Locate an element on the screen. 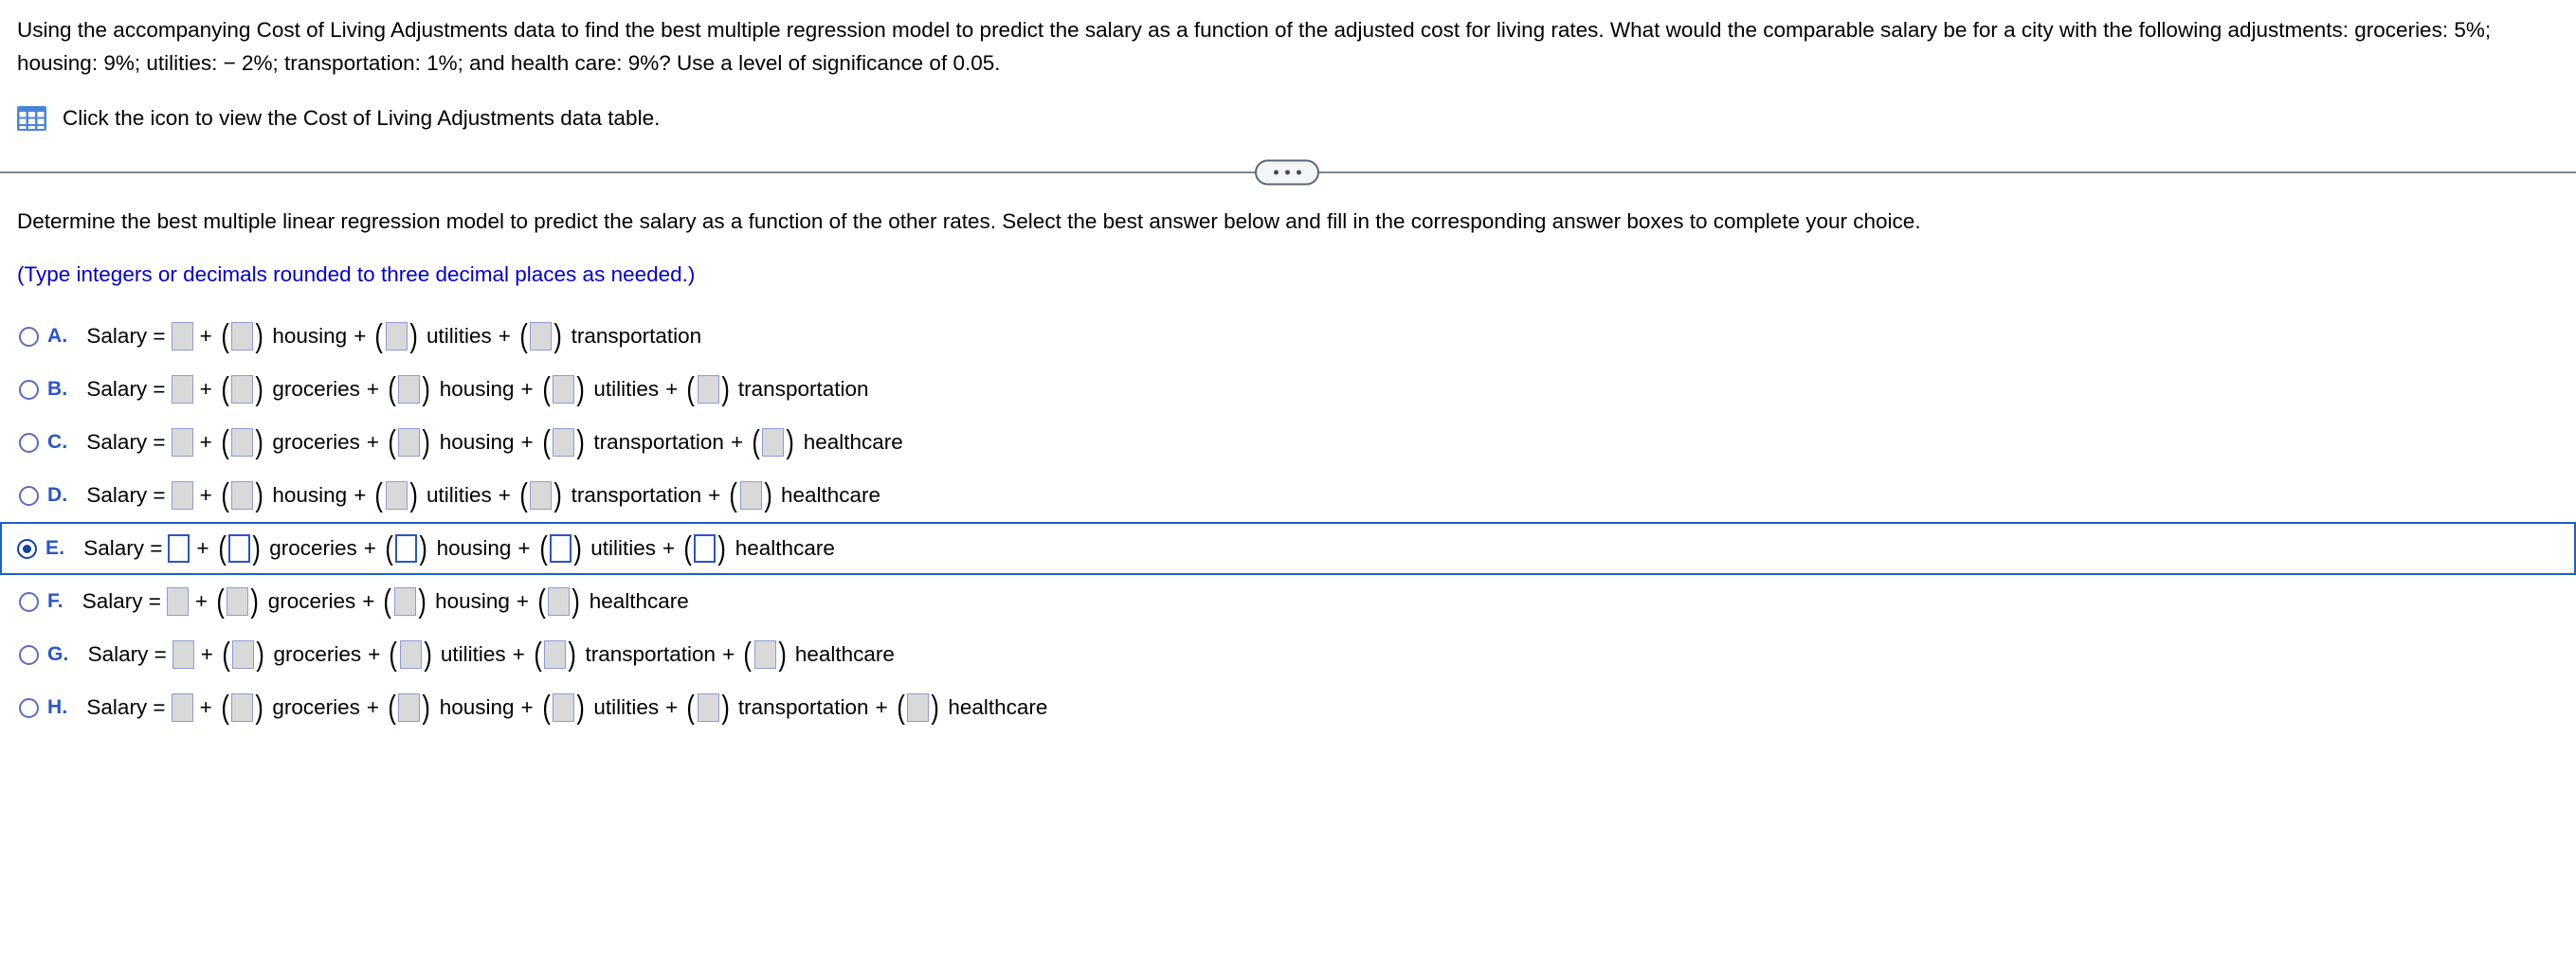 Image resolution: width=2576 pixels, height=953 pixels. table-icon is located at coordinates (31, 118).